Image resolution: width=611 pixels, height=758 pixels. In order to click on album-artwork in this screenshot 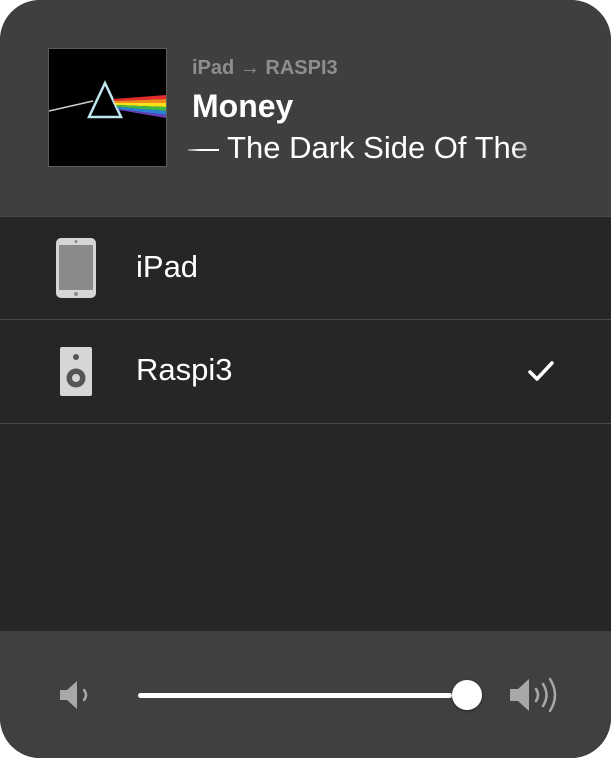, I will do `click(107, 107)`.